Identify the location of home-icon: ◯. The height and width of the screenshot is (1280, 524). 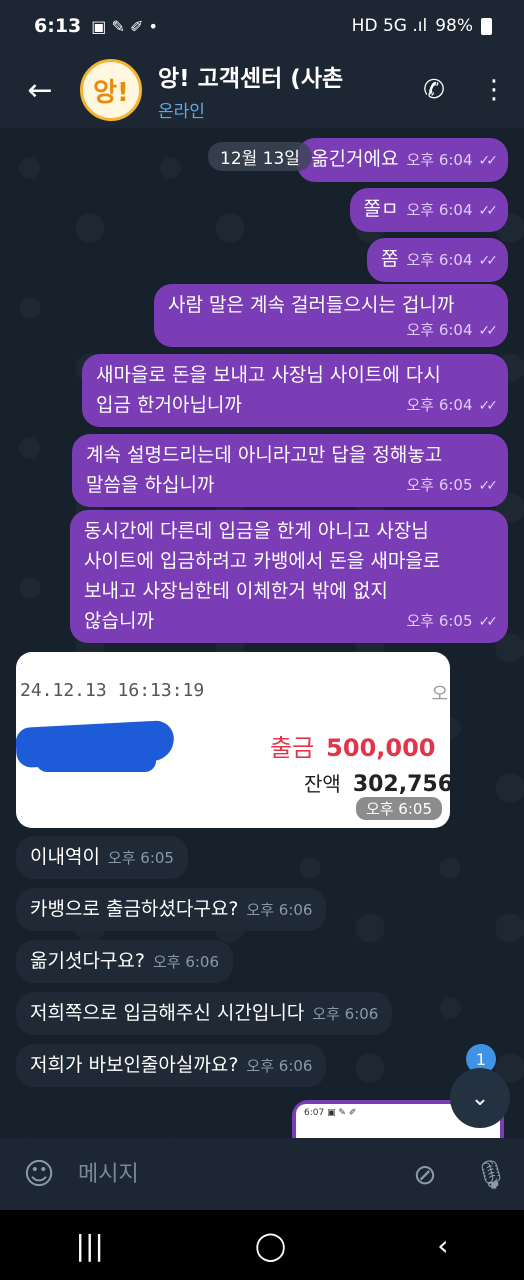
(270, 1245).